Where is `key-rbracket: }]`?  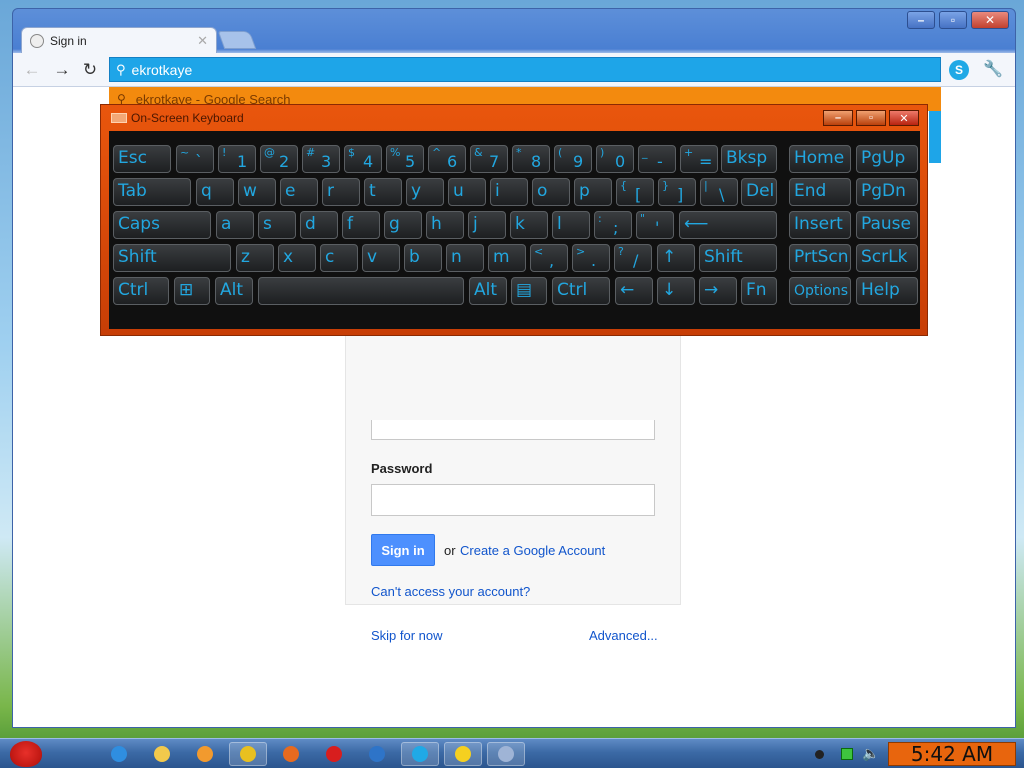
key-rbracket: }] is located at coordinates (677, 192).